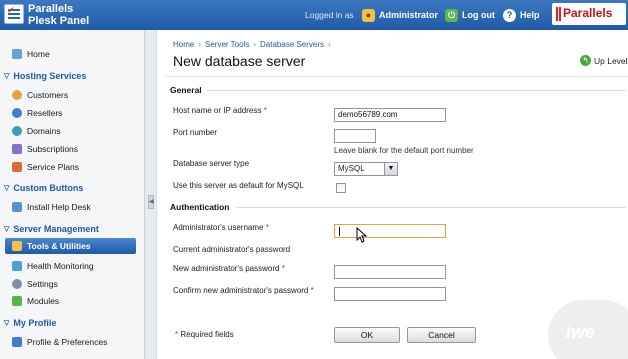  I want to click on parallels-logo: Parallels, so click(589, 14).